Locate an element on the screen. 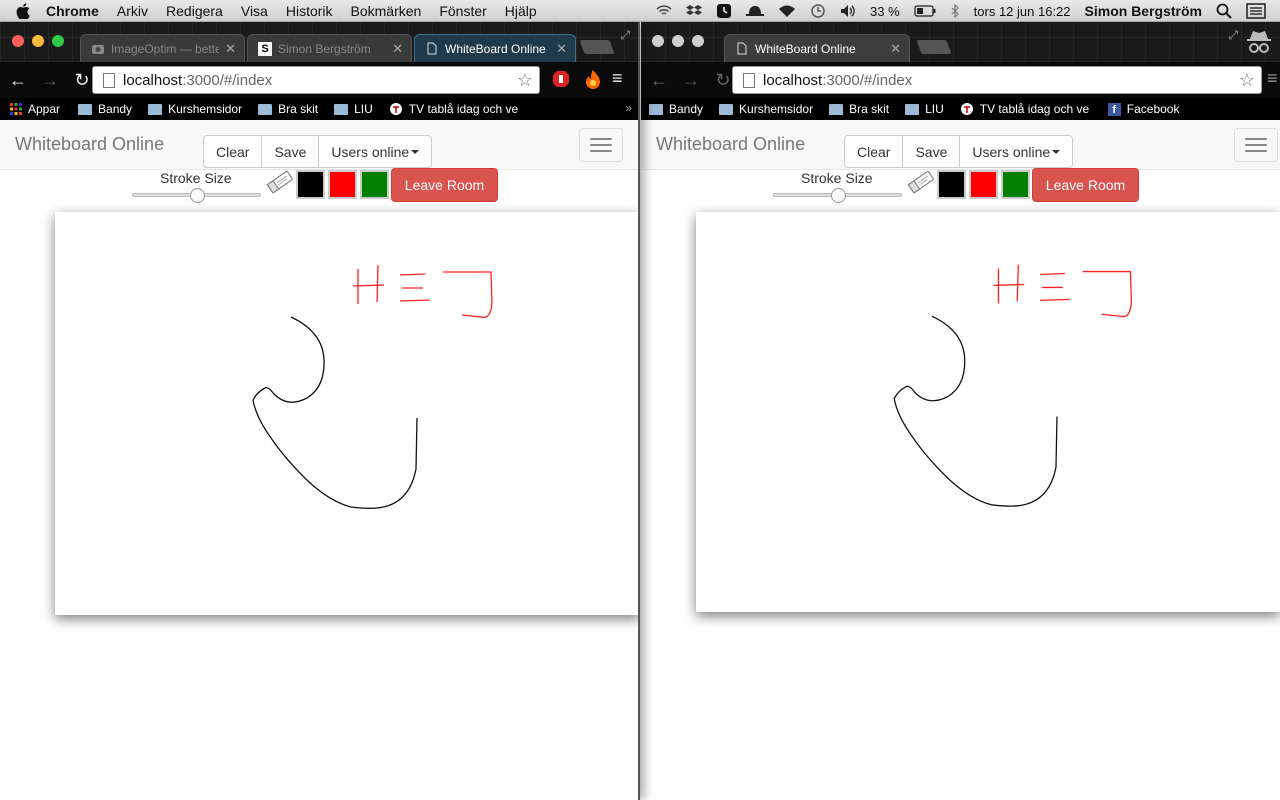 Image resolution: width=1280 pixels, height=800 pixels. canvas-drawing is located at coordinates (1013, 385).